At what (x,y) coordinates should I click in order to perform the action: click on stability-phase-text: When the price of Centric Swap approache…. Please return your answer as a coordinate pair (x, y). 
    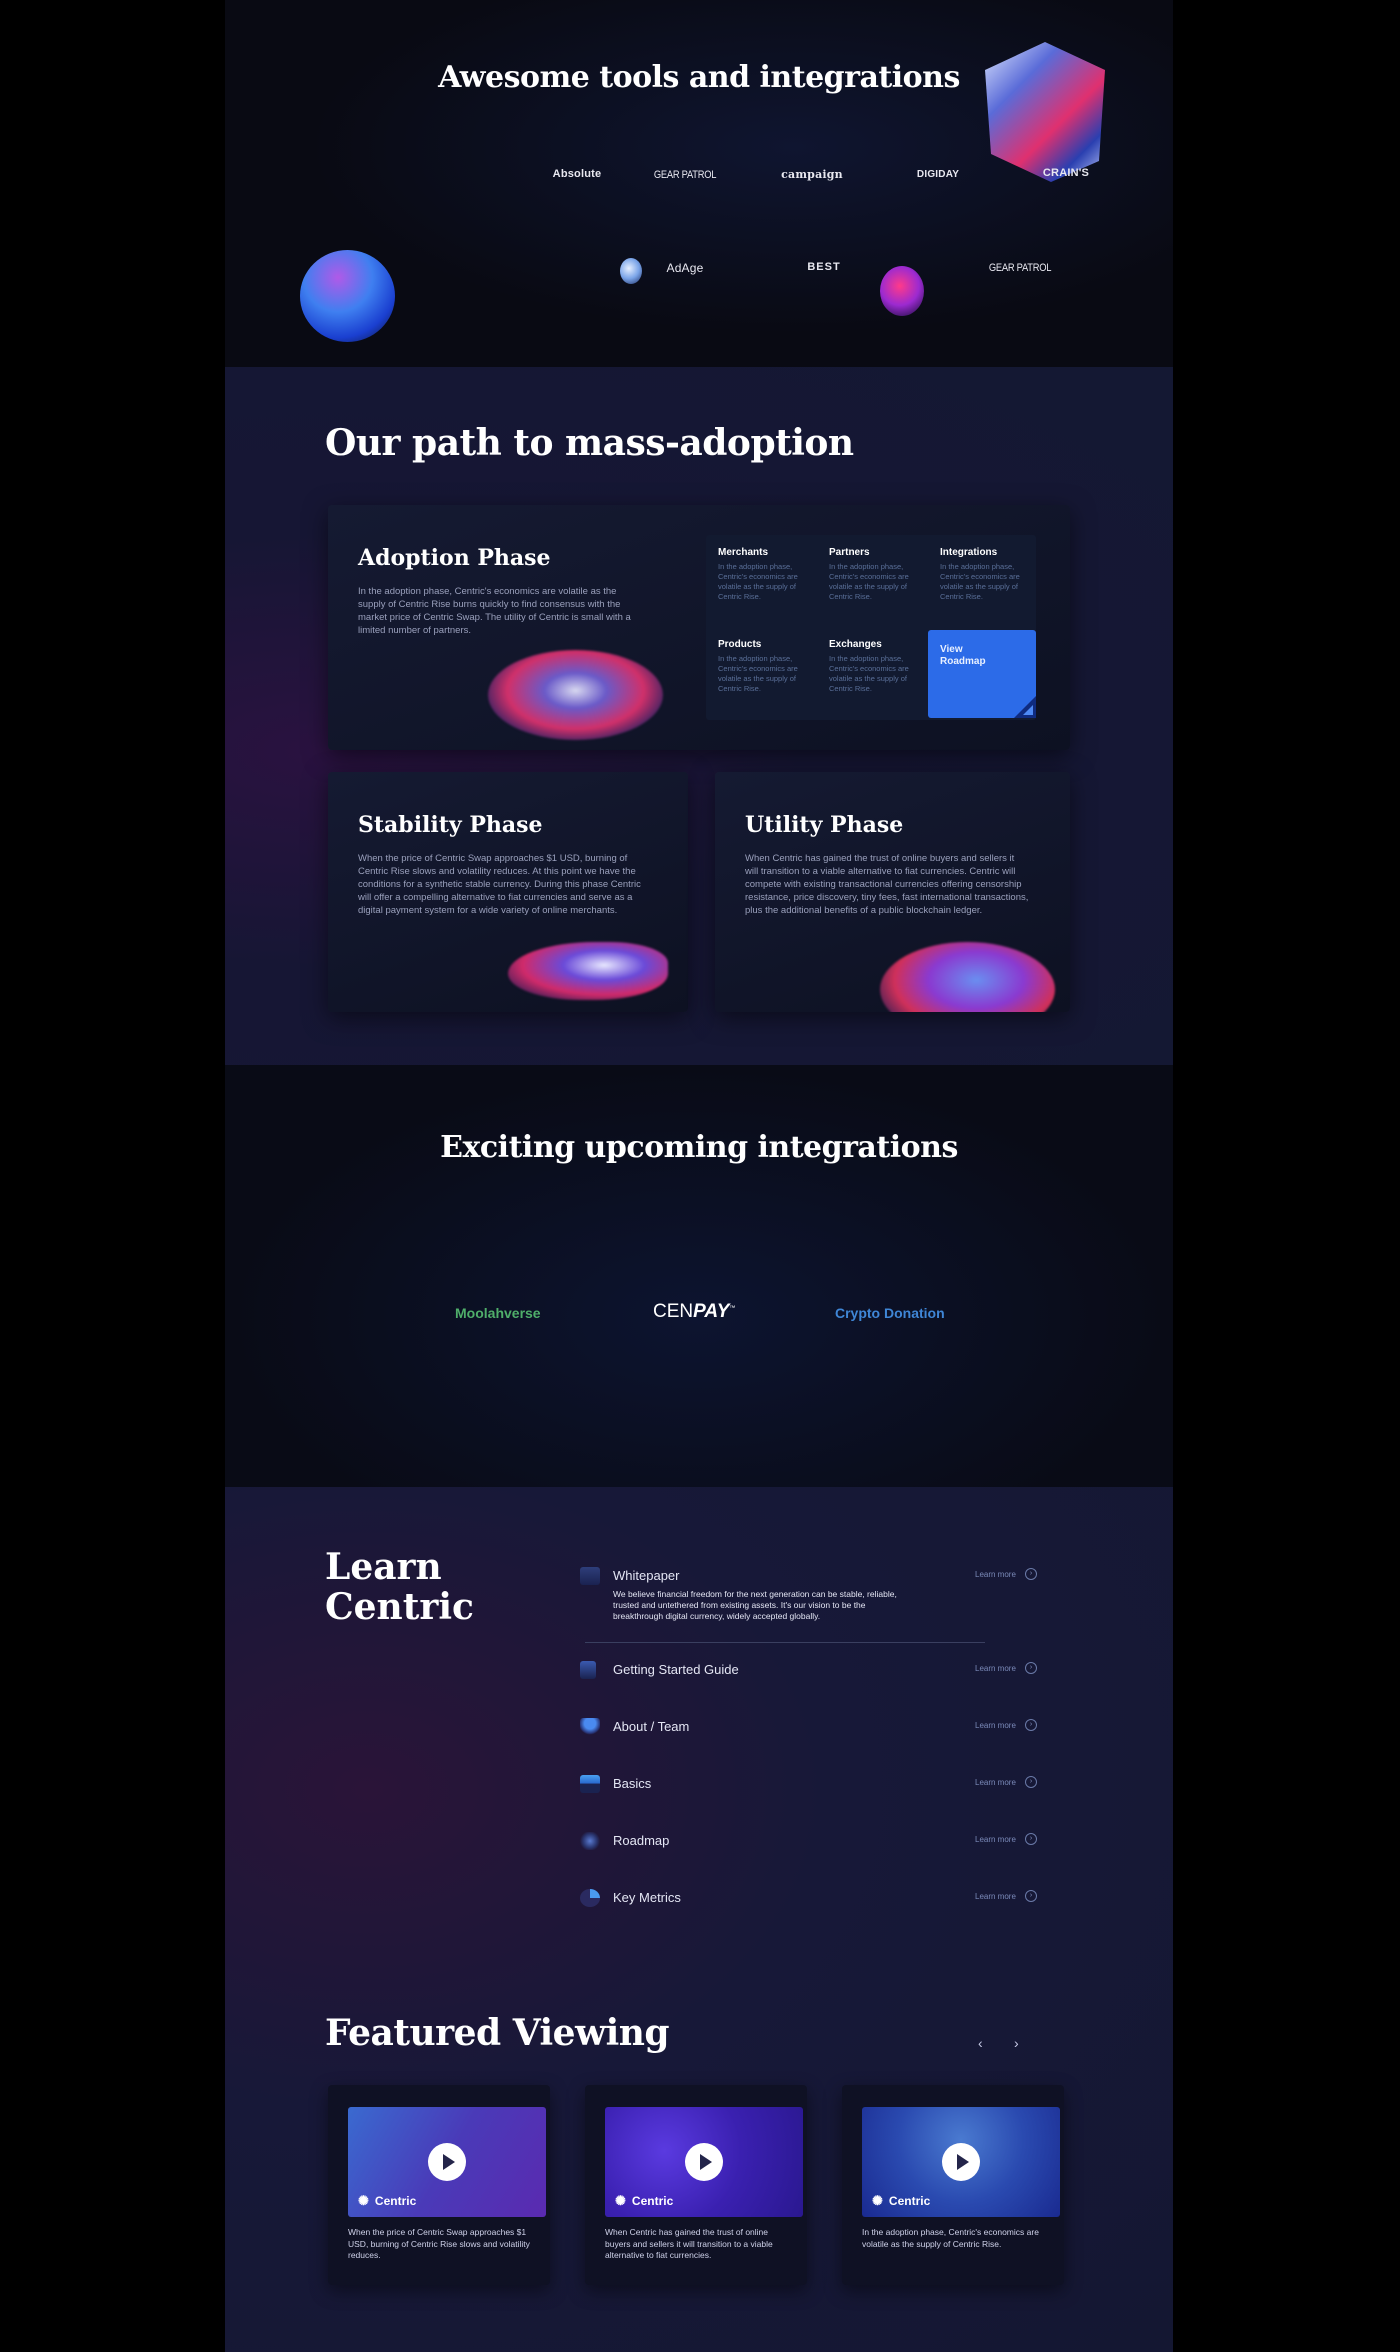
    Looking at the image, I should click on (499, 884).